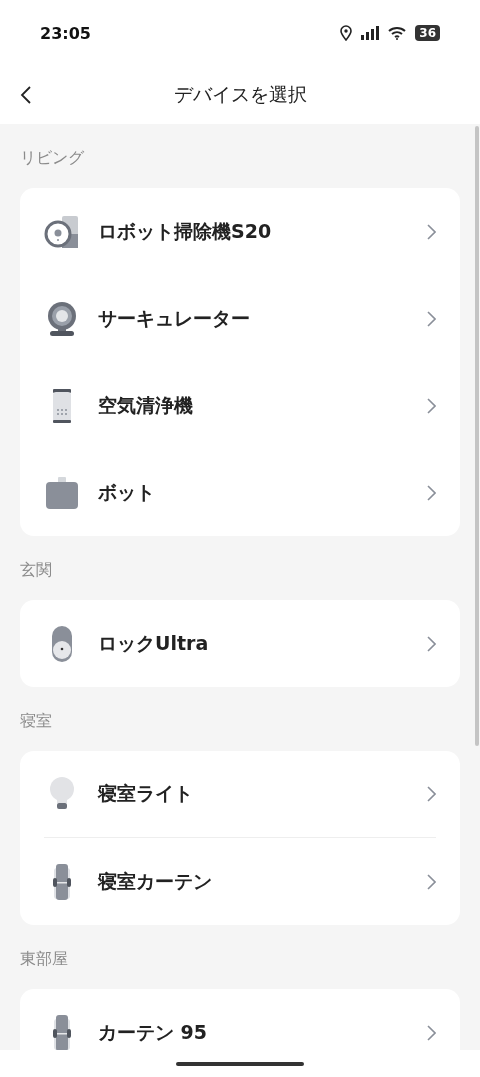 The image size is (480, 1077). Describe the element at coordinates (397, 33) in the screenshot. I see `wifi-icon` at that location.